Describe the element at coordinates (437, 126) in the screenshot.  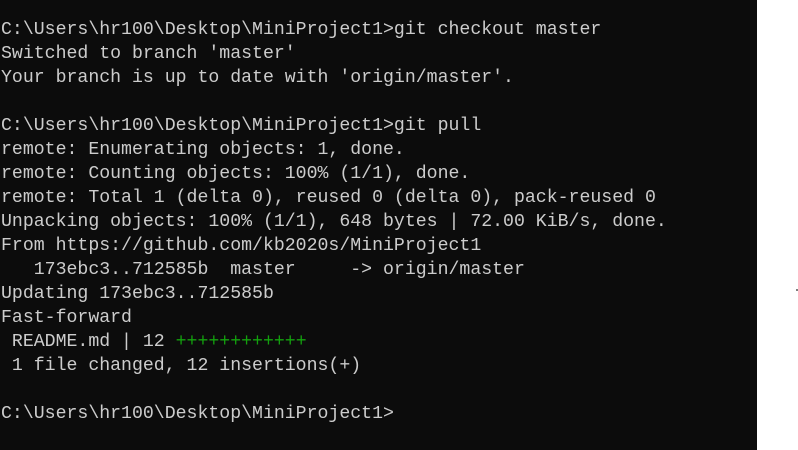
I see `typed-command: git pull` at that location.